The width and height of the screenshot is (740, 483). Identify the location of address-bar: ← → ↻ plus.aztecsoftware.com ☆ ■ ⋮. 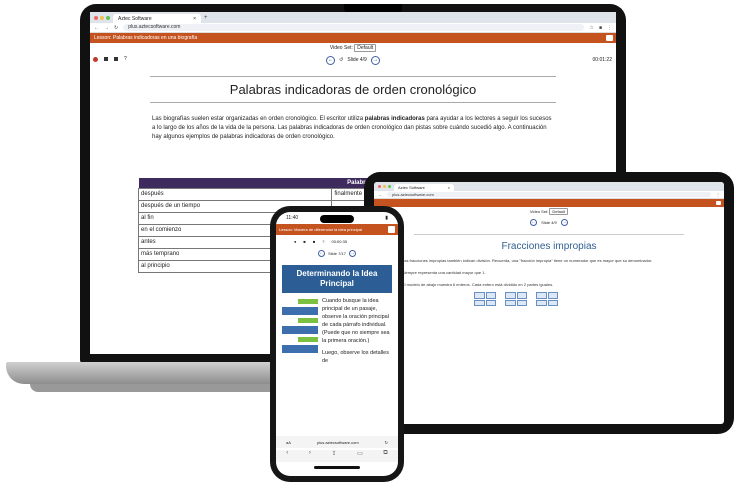
(353, 28).